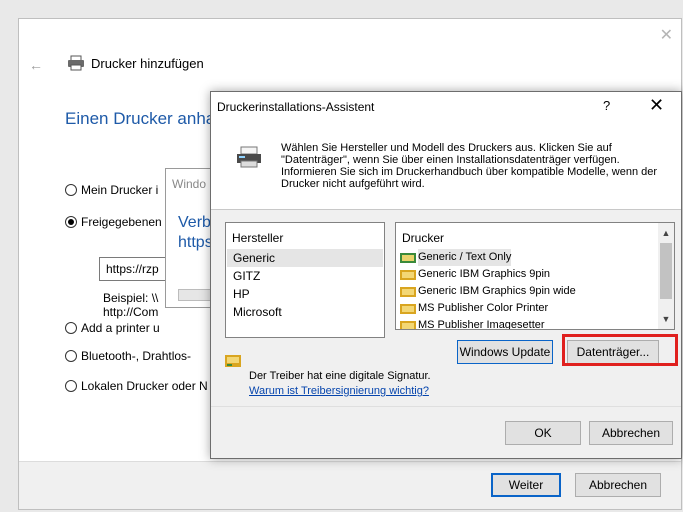 This screenshot has width=683, height=512. I want to click on list-item: MS Publisher Color Printer, so click(535, 308).